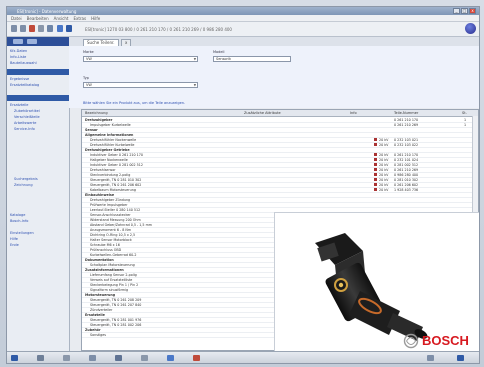 The width and height of the screenshot is (484, 367). Describe the element at coordinates (26, 179) in the screenshot. I see `sidebar-link: Suchergebnis` at that location.